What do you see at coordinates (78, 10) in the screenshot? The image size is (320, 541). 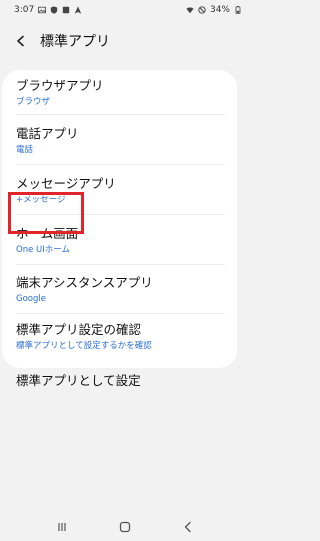 I see `location-icon` at bounding box center [78, 10].